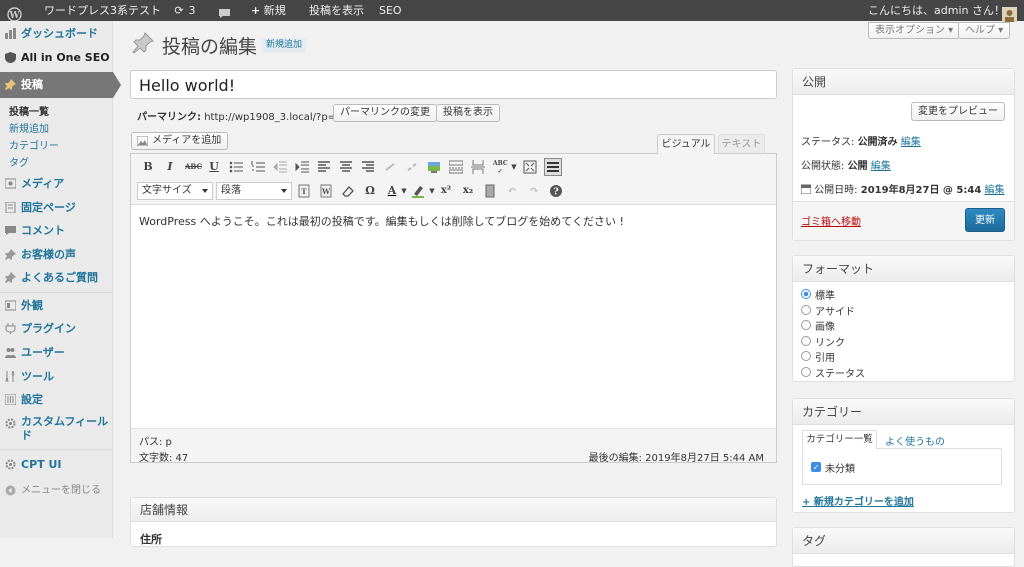 Image resolution: width=1024 pixels, height=567 pixels. I want to click on insert-image-icon, so click(434, 167).